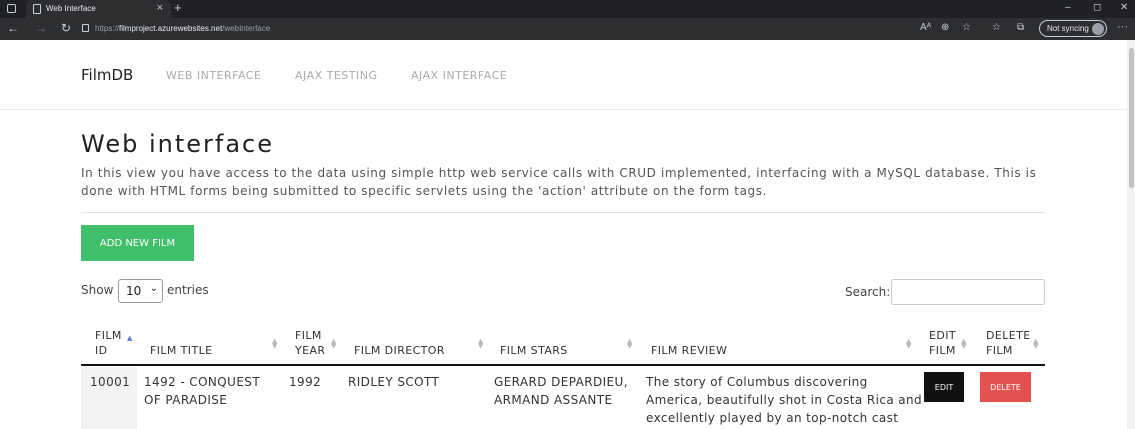 Image resolution: width=1135 pixels, height=429 pixels. Describe the element at coordinates (1122, 27) in the screenshot. I see `more-menu-icon: ···` at that location.